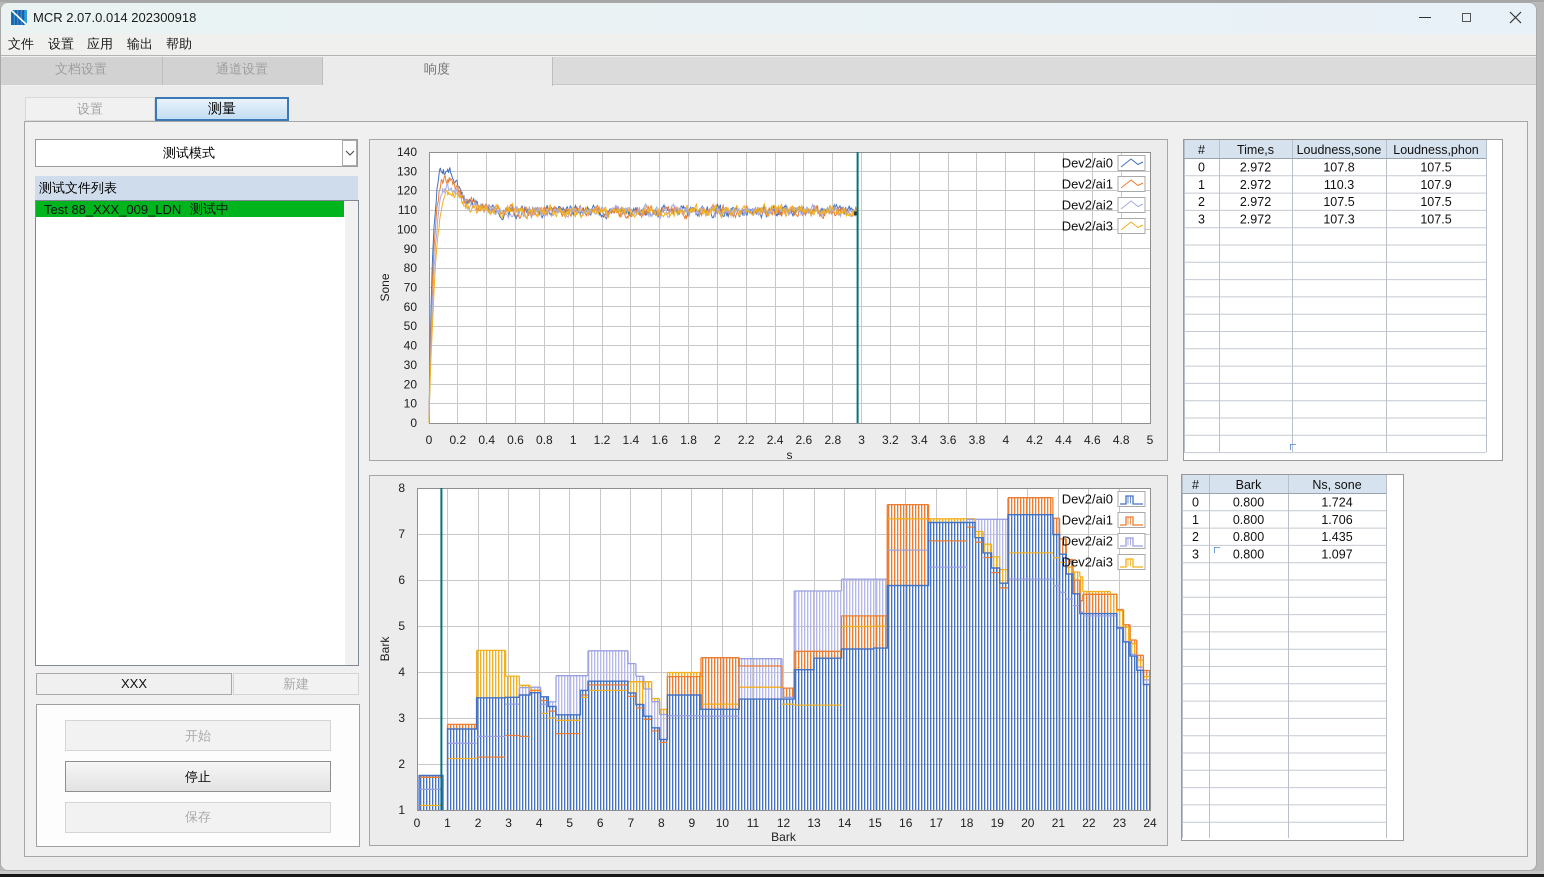  I want to click on svg-text: 3.8, so click(977, 440).